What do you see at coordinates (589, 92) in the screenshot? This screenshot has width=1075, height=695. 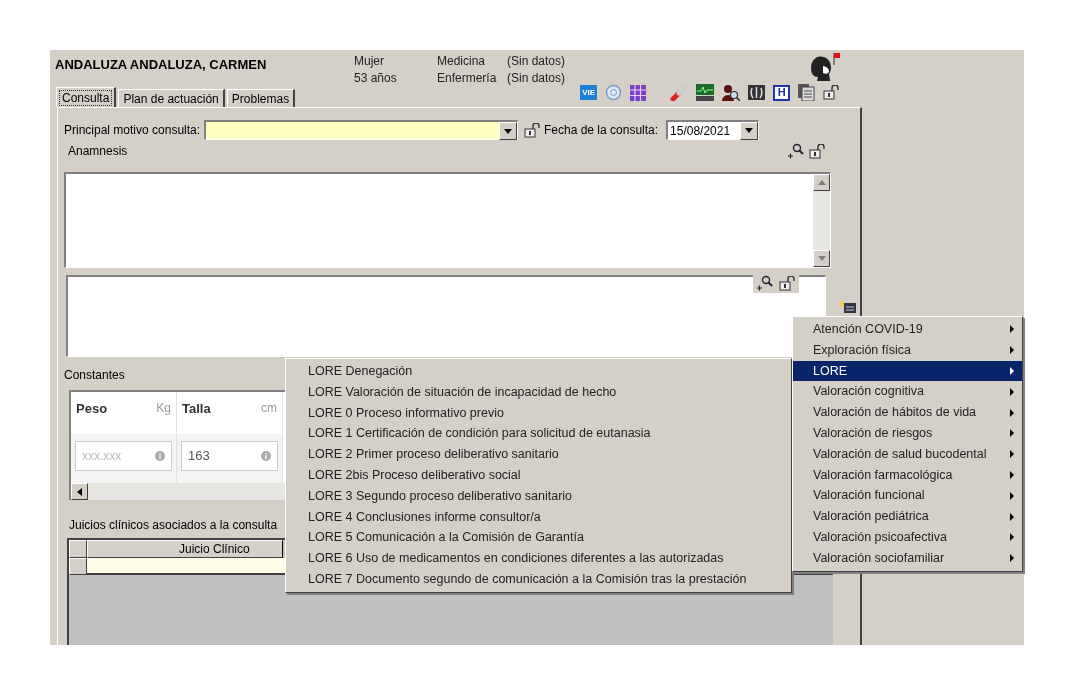 I see `vie-icon: VIE` at bounding box center [589, 92].